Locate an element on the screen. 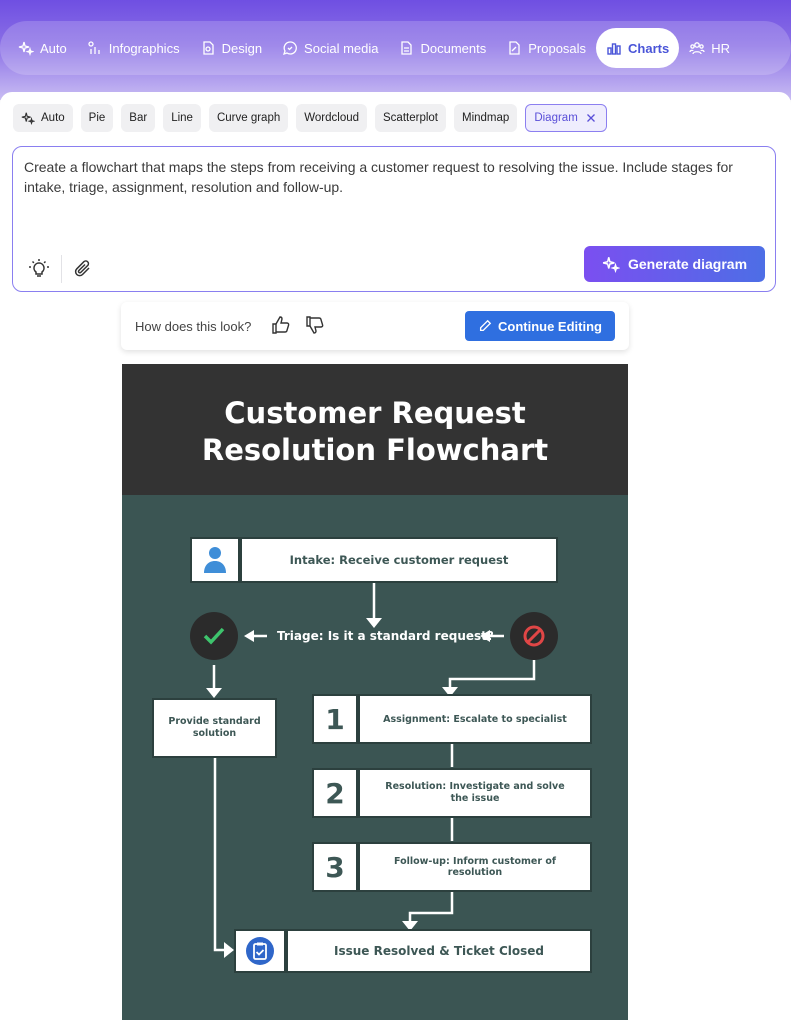  nav-design: Design is located at coordinates (231, 48).